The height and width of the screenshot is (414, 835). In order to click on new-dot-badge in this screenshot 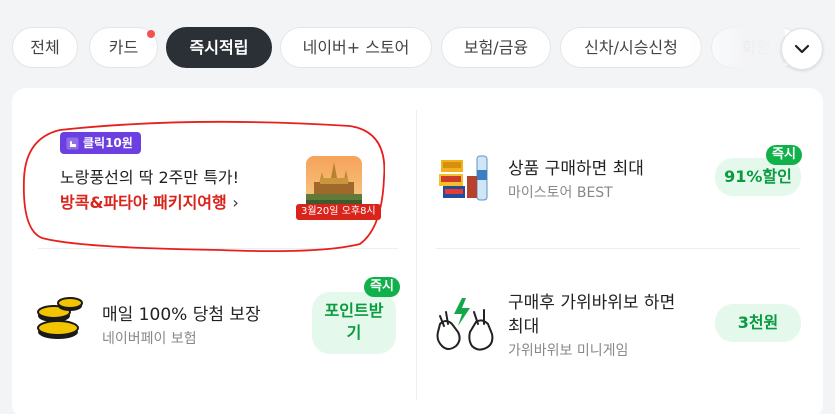, I will do `click(151, 34)`.